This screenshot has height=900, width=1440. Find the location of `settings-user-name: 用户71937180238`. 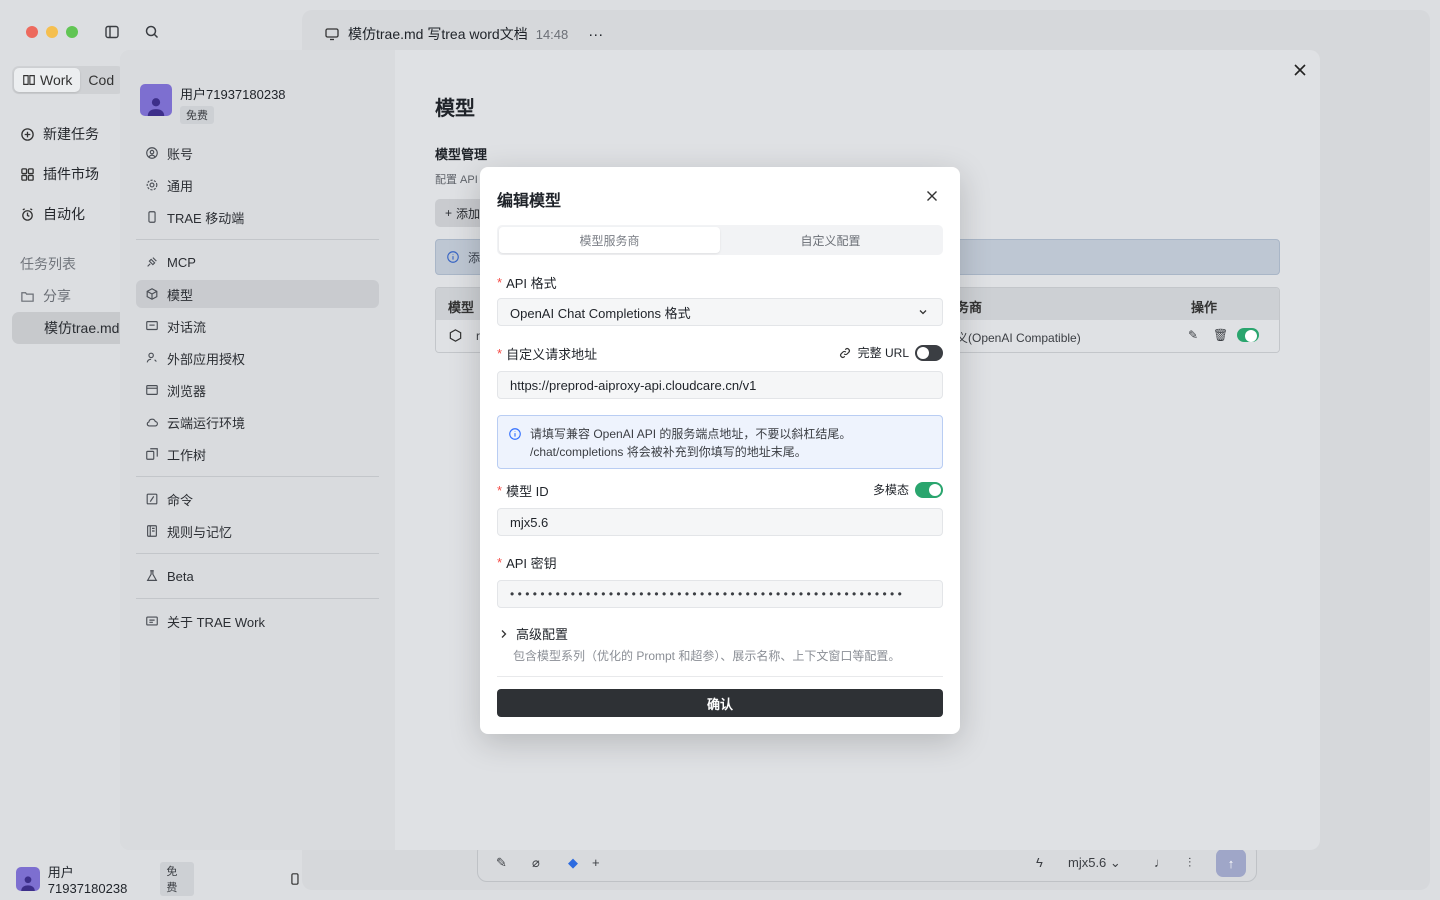

settings-user-name: 用户71937180238 is located at coordinates (233, 94).